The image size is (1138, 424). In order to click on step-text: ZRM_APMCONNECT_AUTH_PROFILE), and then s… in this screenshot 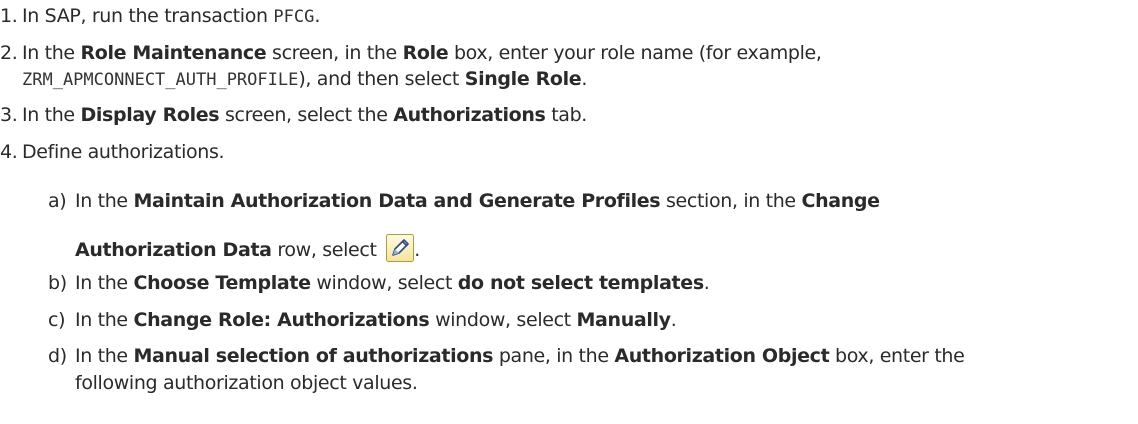, I will do `click(304, 79)`.